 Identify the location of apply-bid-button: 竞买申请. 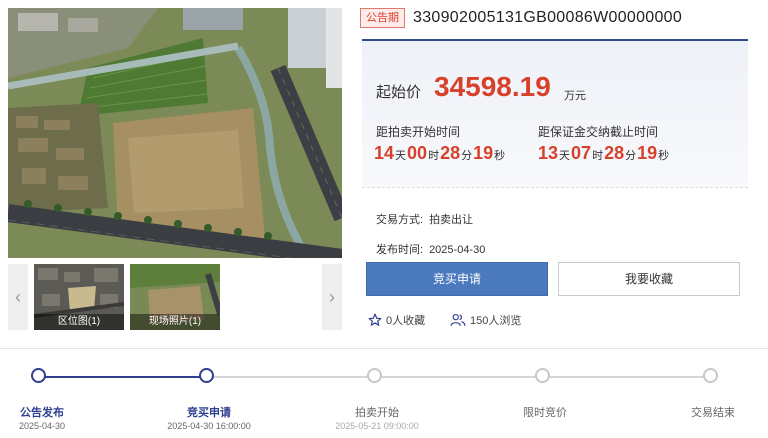
(457, 279).